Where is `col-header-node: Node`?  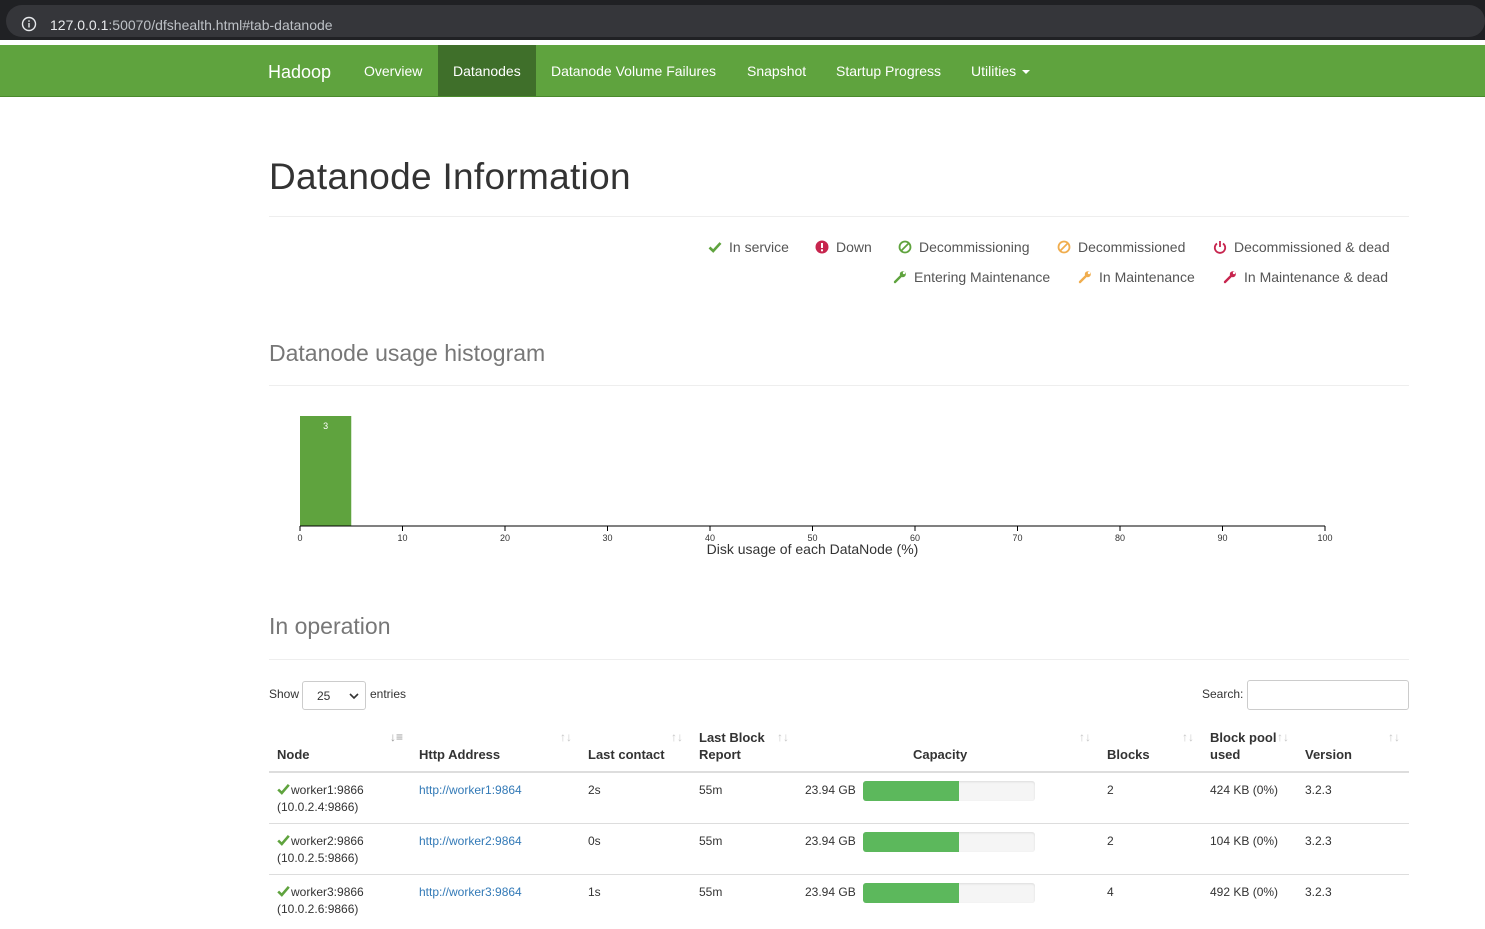 col-header-node: Node is located at coordinates (293, 754).